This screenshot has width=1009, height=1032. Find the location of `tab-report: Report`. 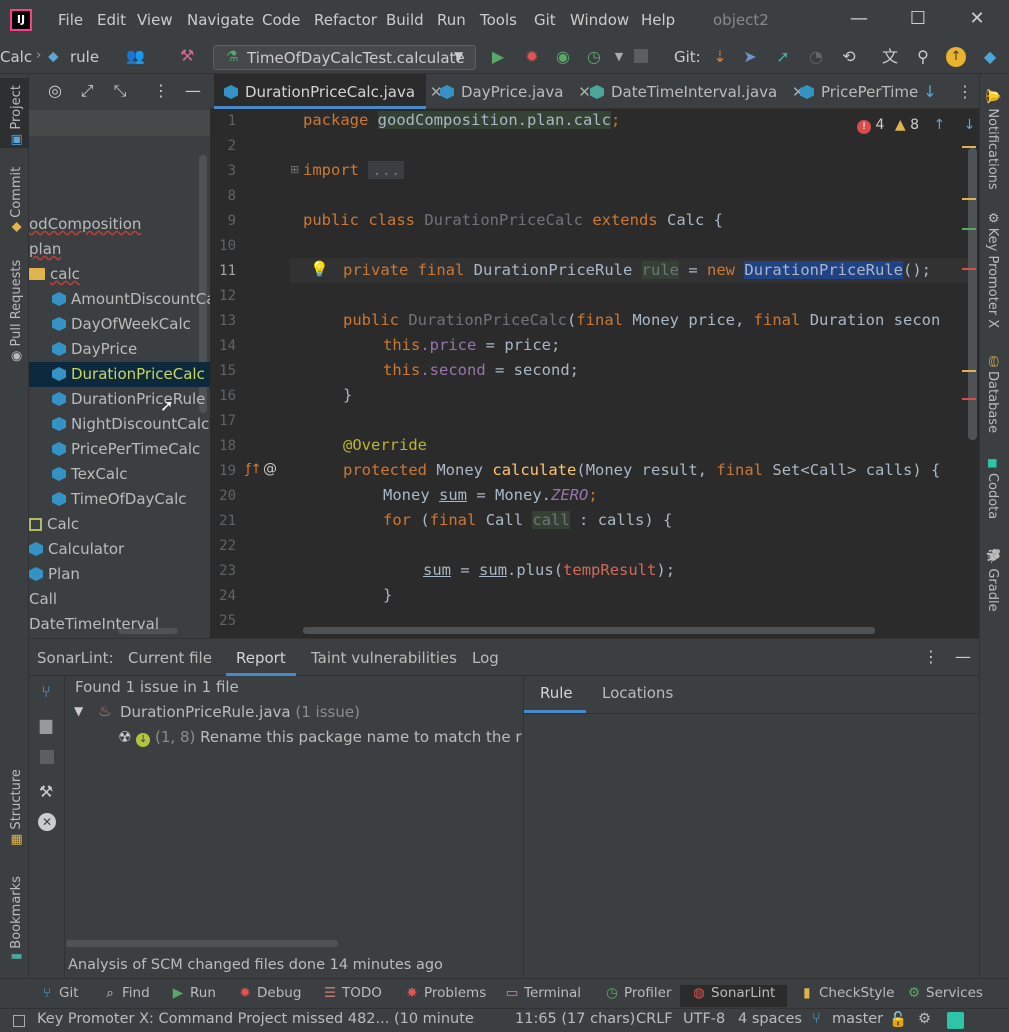

tab-report: Report is located at coordinates (261, 658).